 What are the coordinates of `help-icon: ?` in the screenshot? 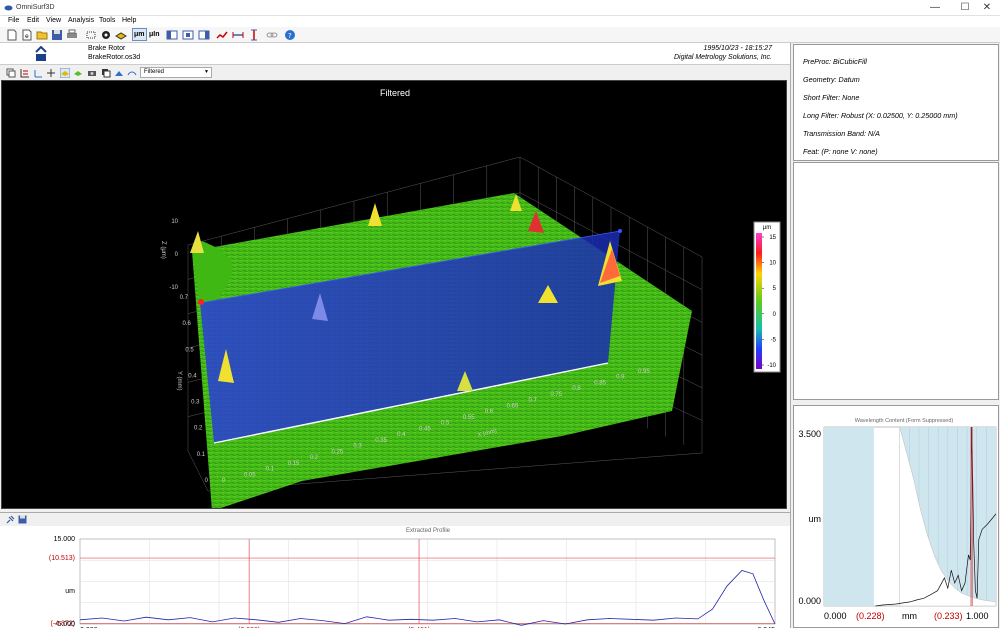 It's located at (290, 35).